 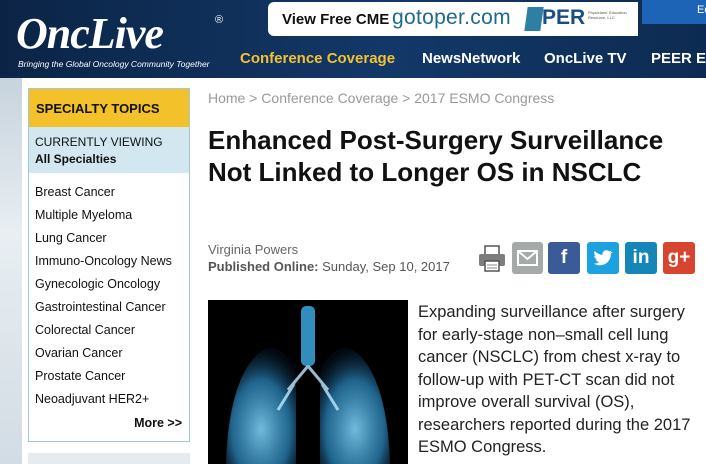 I want to click on sidebar-item-colorectal-cancer: Colorectal Cancer, so click(x=110, y=334).